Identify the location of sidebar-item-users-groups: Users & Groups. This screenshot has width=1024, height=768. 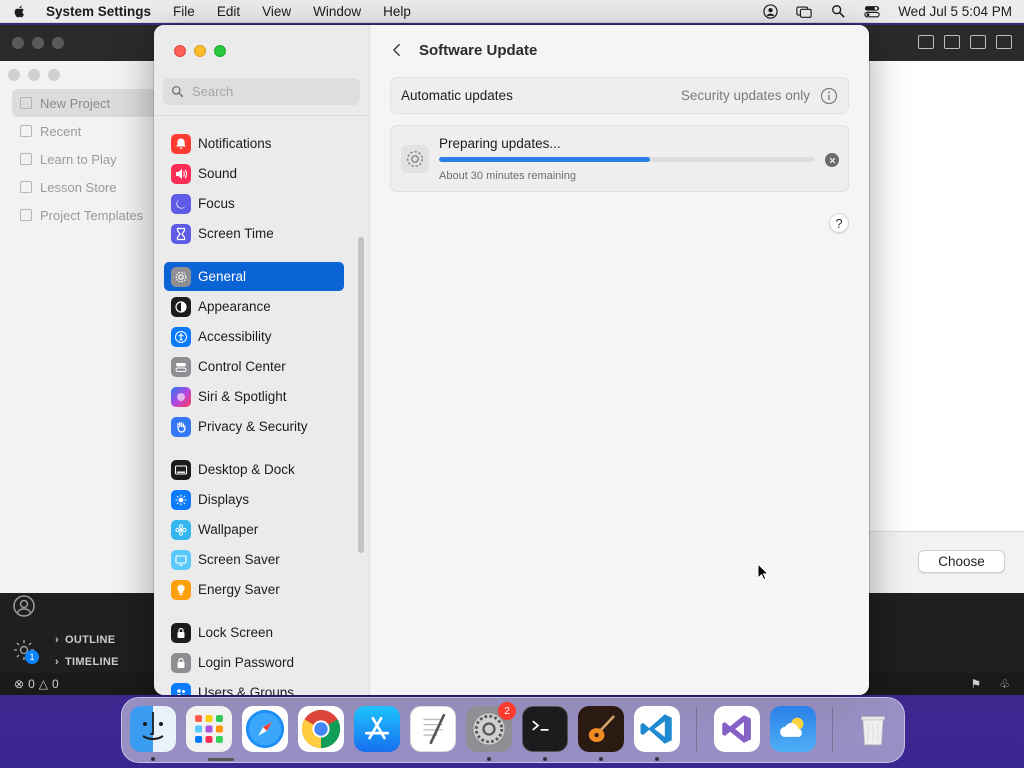
(254, 686).